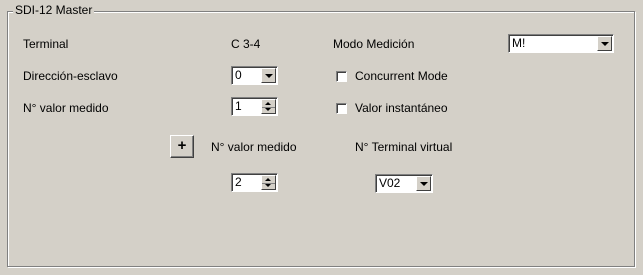 This screenshot has height=275, width=643. What do you see at coordinates (341, 108) in the screenshot?
I see `valor-instantaneo-checkbox` at bounding box center [341, 108].